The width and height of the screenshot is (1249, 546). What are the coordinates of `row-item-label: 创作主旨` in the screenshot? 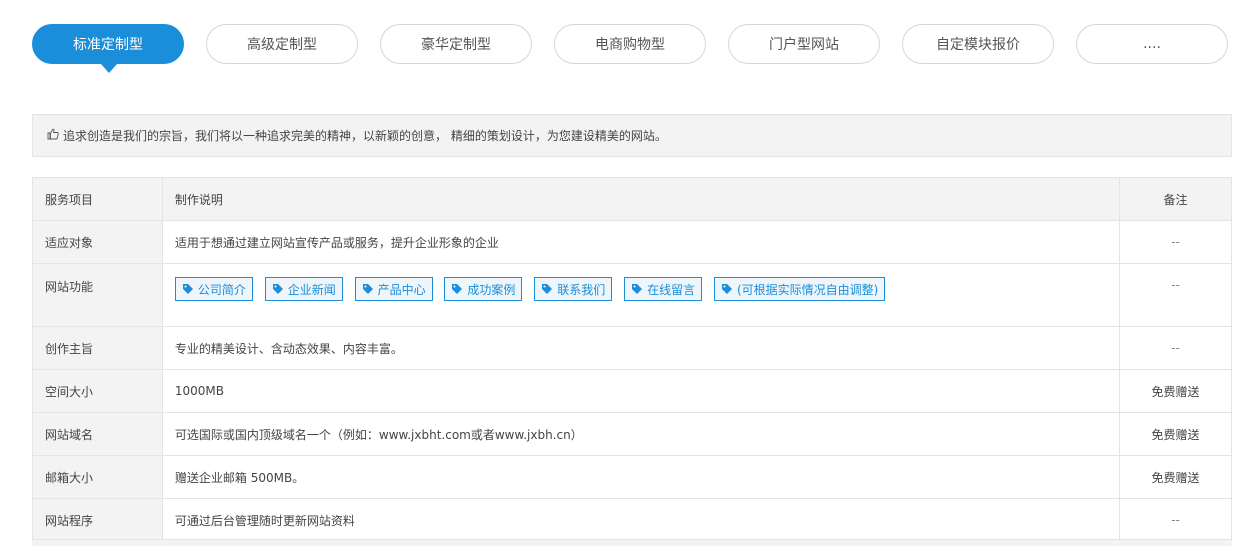 It's located at (97, 348).